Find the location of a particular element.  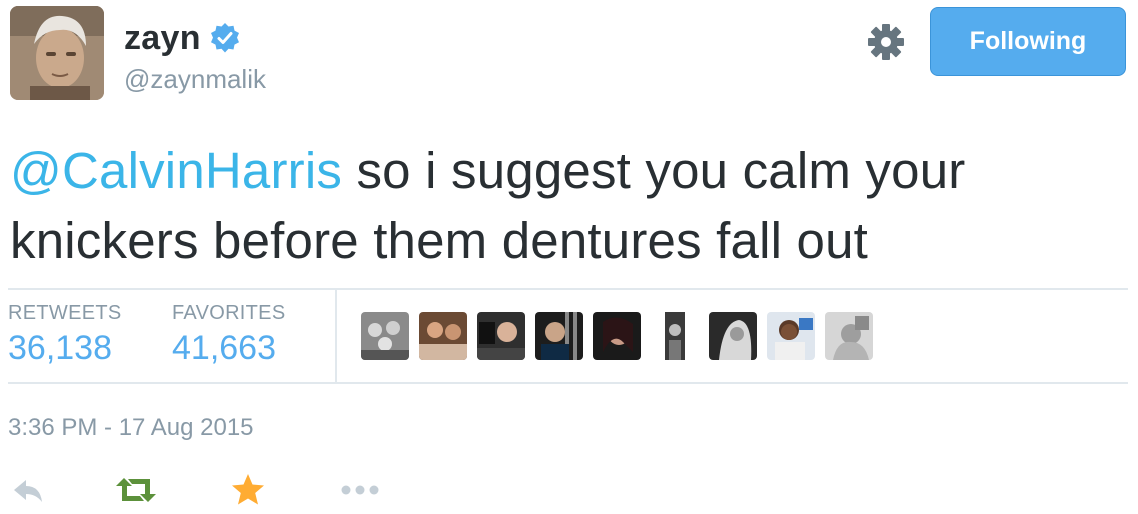

stats-separator is located at coordinates (336, 336).